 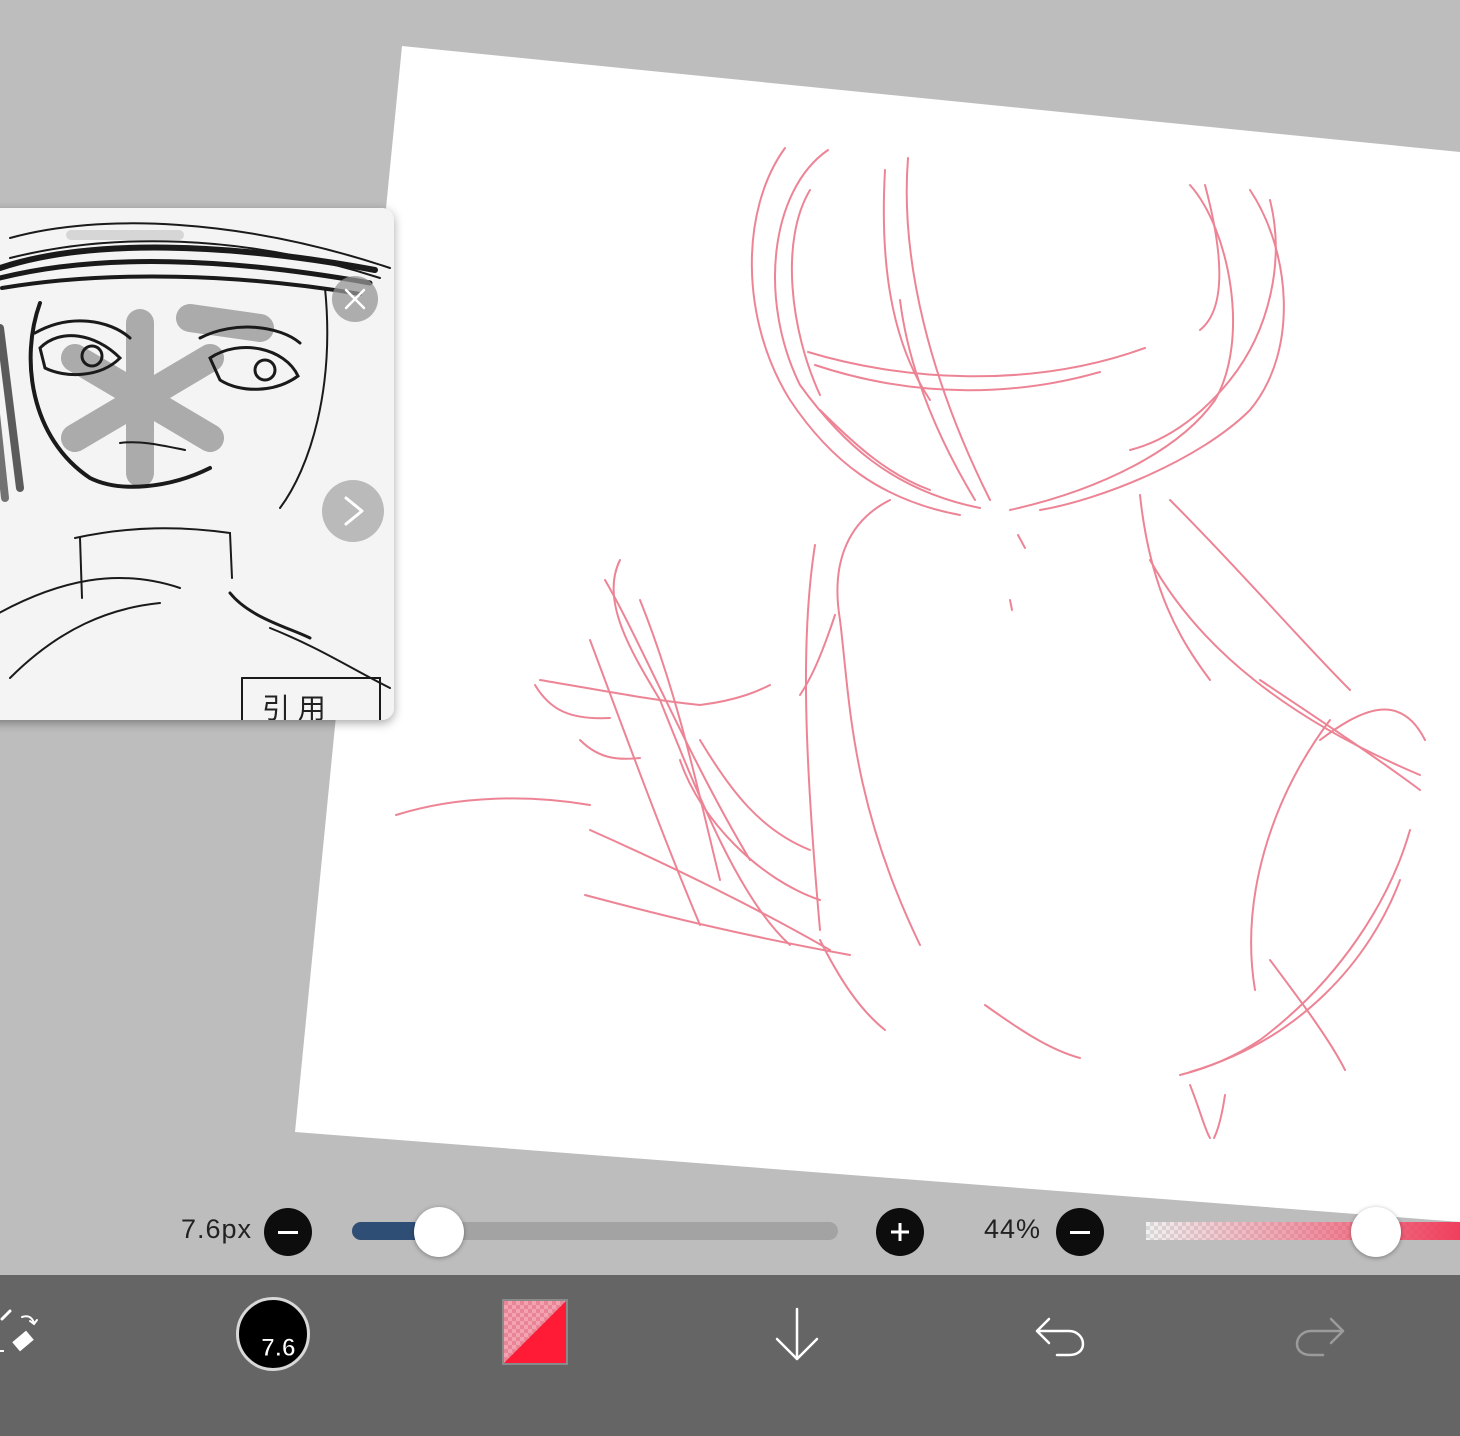 I want to click on arrow-down-icon, so click(x=797, y=1335).